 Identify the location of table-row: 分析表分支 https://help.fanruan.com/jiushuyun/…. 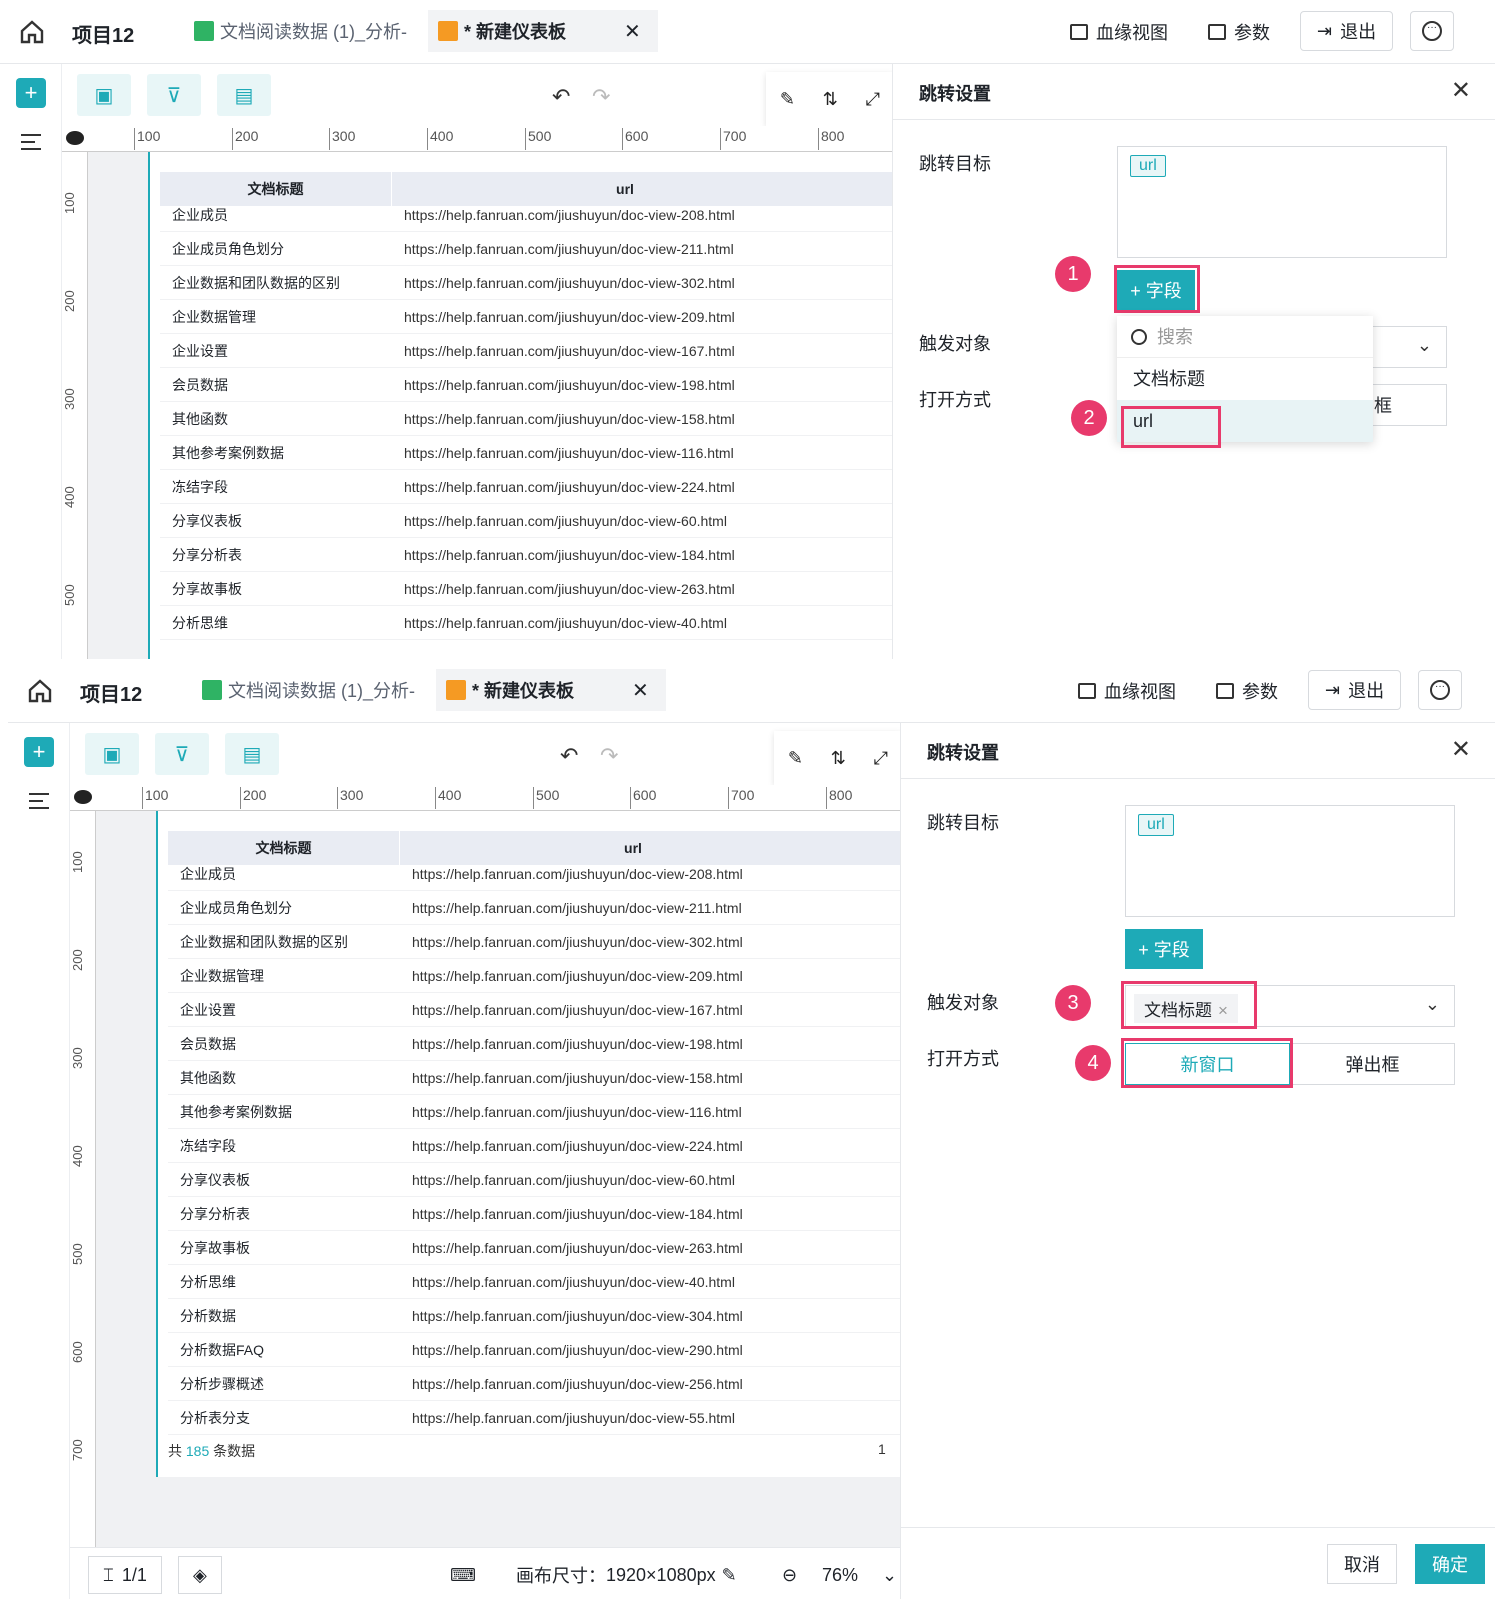
(534, 1418).